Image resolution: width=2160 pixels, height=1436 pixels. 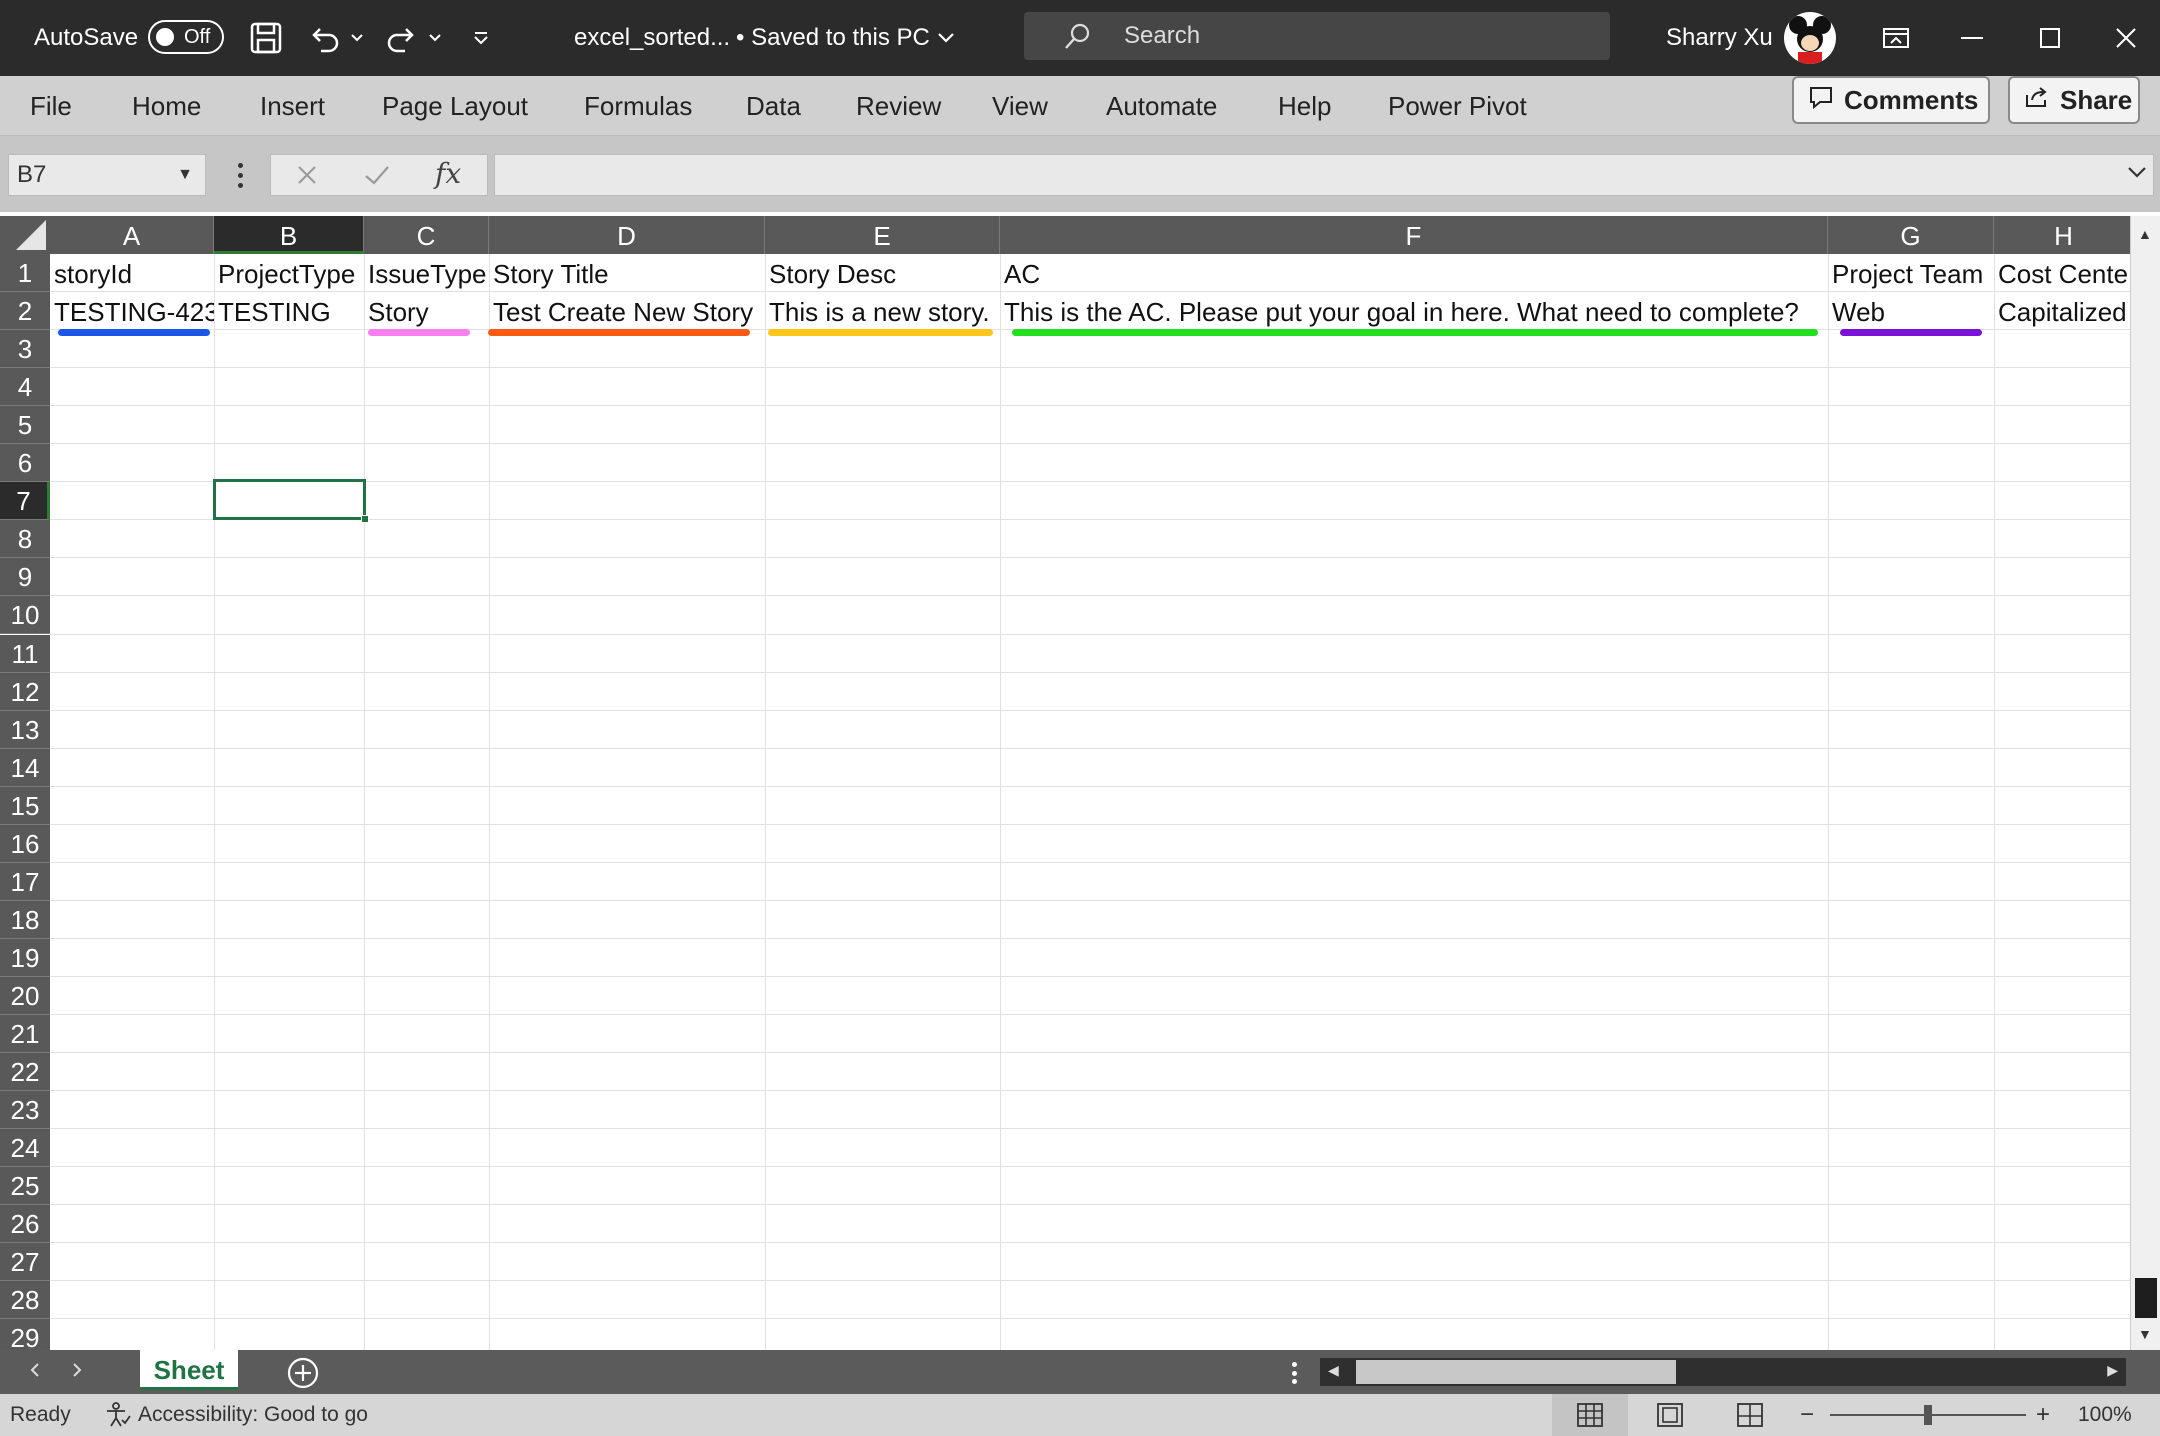 I want to click on customize-quick-access-icon, so click(x=481, y=38).